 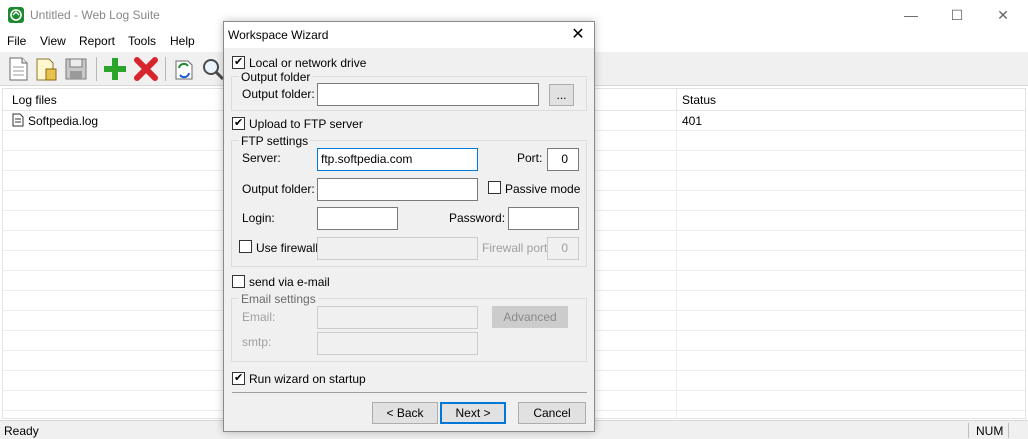 What do you see at coordinates (16, 41) in the screenshot?
I see `menu-file: File` at bounding box center [16, 41].